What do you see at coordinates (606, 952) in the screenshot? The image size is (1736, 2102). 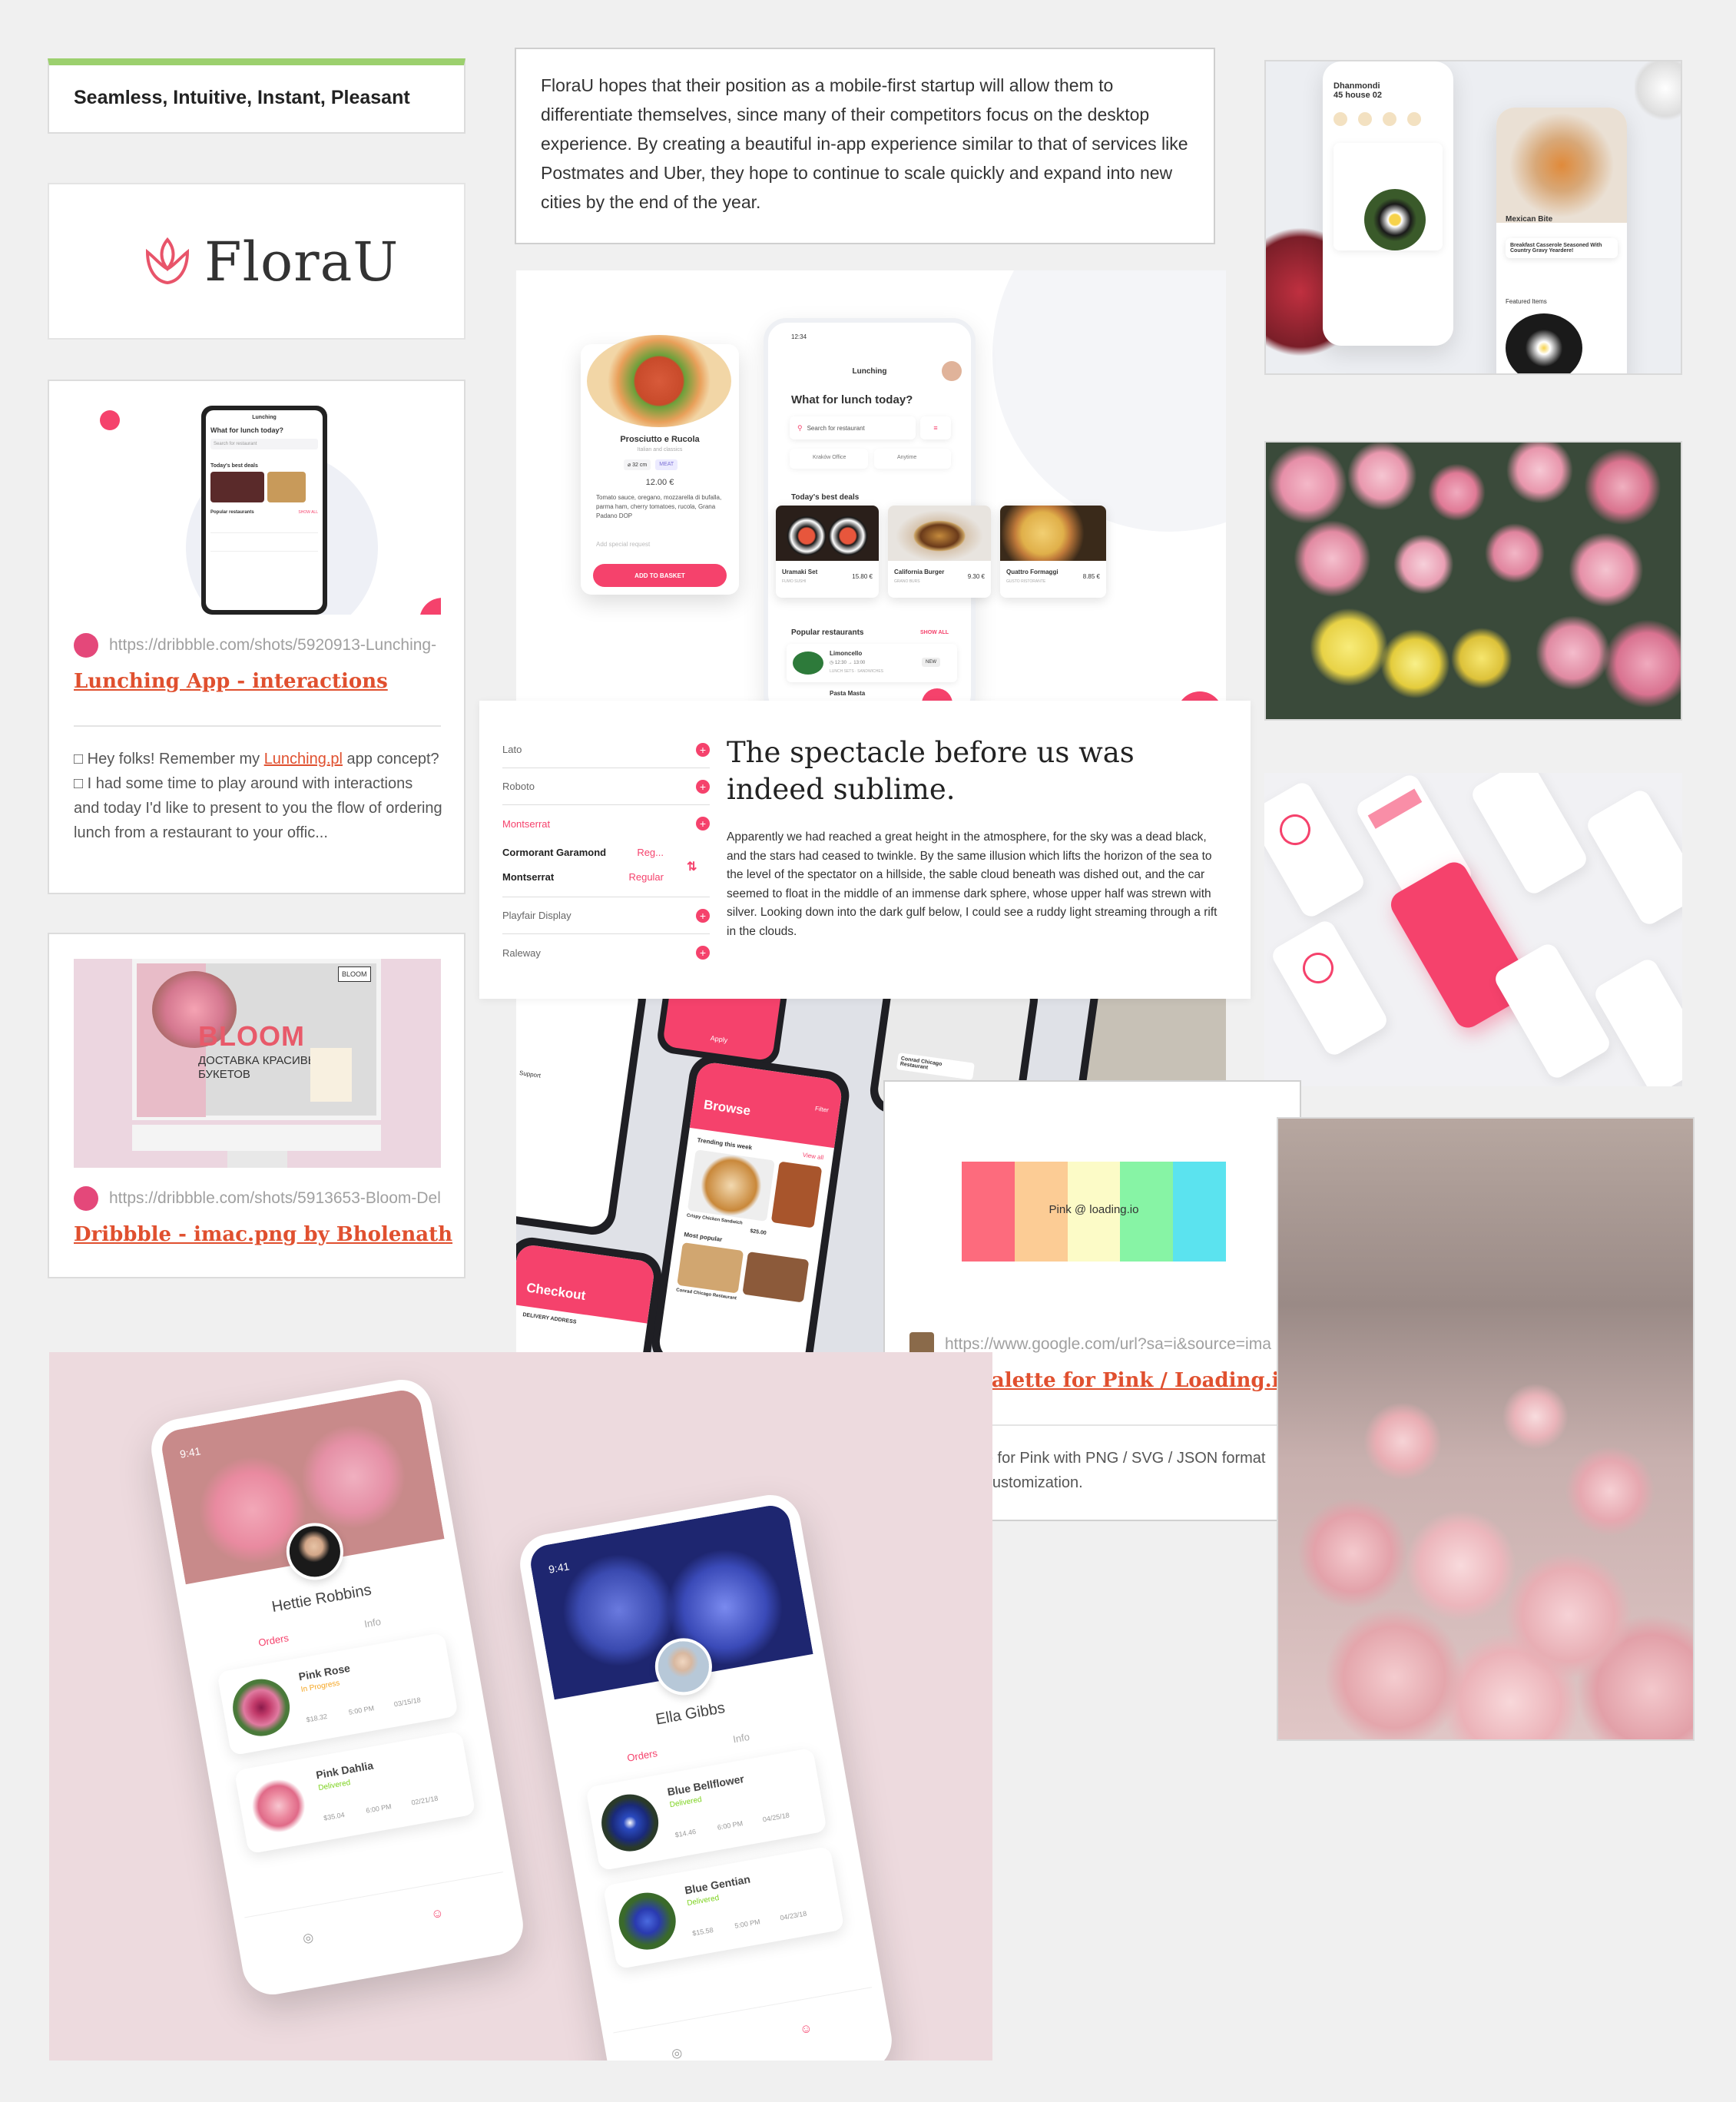 I see `font-row: Raleway +` at bounding box center [606, 952].